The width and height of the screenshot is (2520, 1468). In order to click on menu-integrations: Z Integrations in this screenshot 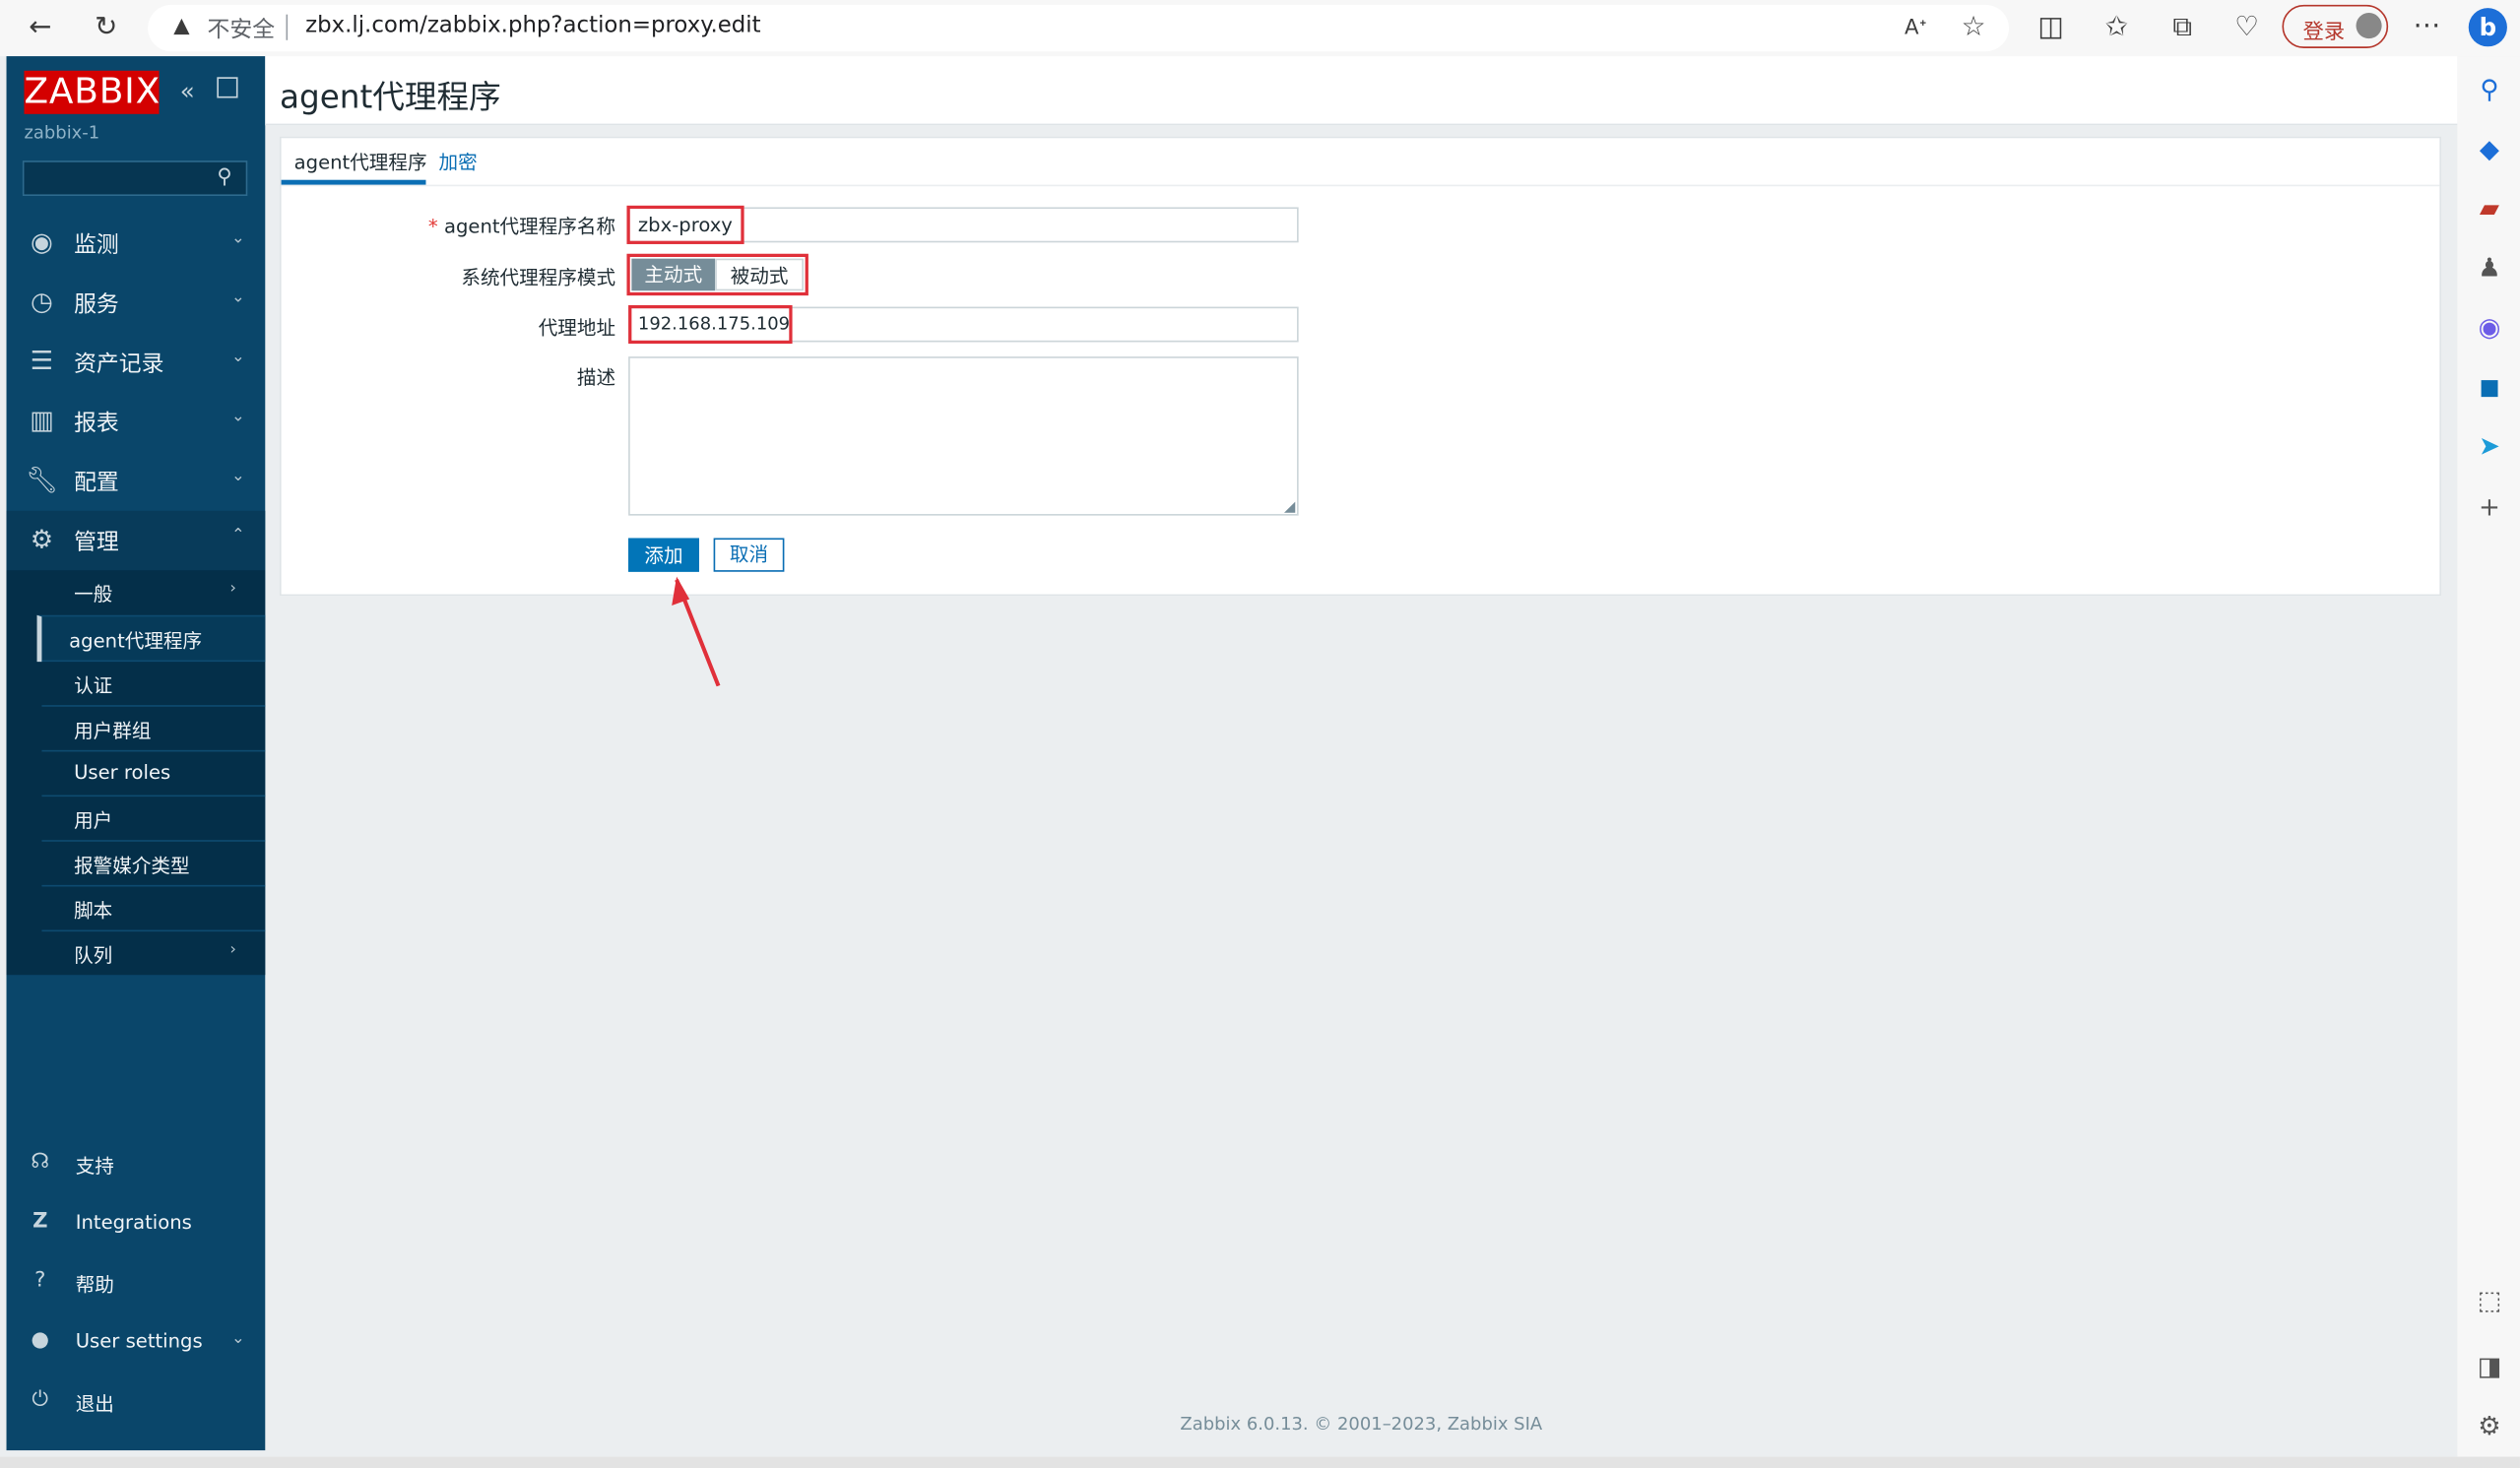, I will do `click(136, 1223)`.